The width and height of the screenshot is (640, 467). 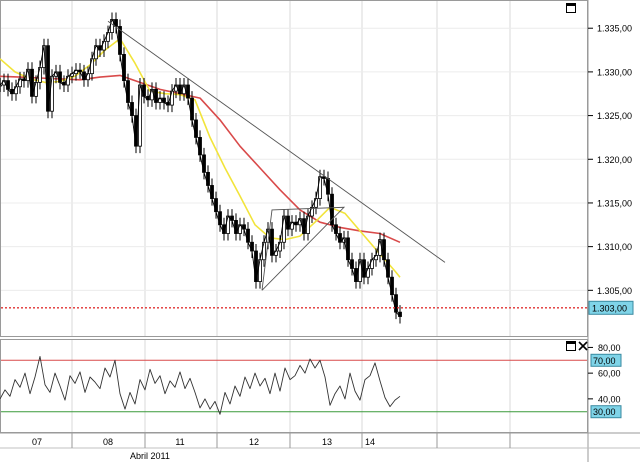 What do you see at coordinates (614, 291) in the screenshot?
I see `price-tick-label: 1.305,00` at bounding box center [614, 291].